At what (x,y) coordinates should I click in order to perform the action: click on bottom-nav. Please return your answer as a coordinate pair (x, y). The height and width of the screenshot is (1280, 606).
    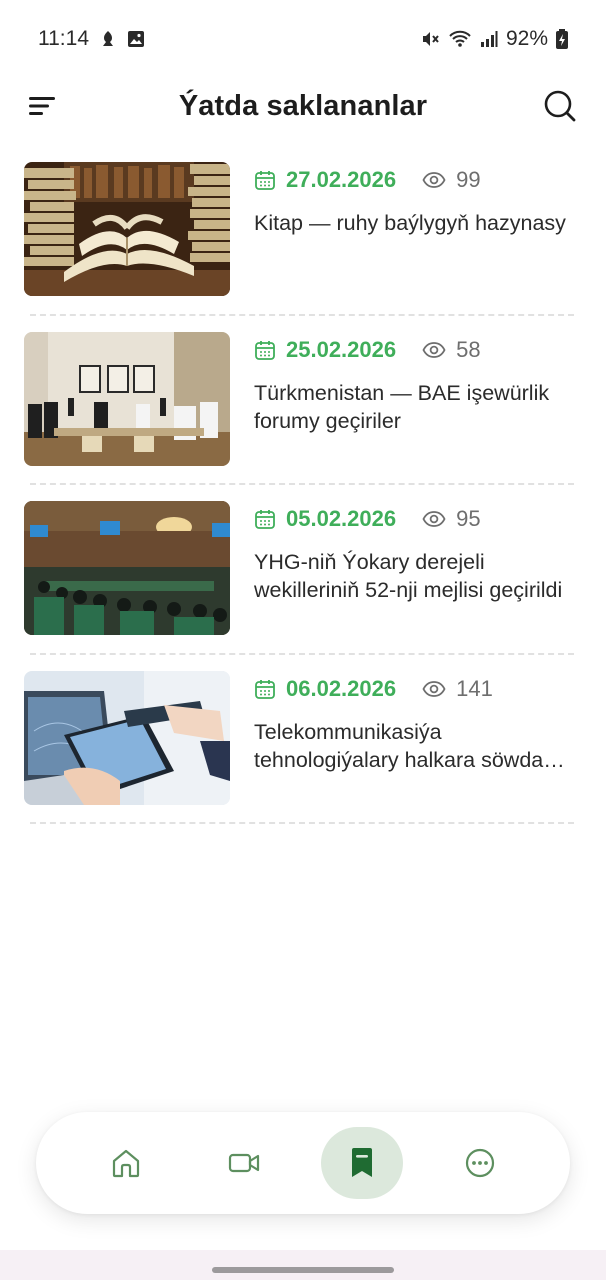
    Looking at the image, I should click on (303, 1163).